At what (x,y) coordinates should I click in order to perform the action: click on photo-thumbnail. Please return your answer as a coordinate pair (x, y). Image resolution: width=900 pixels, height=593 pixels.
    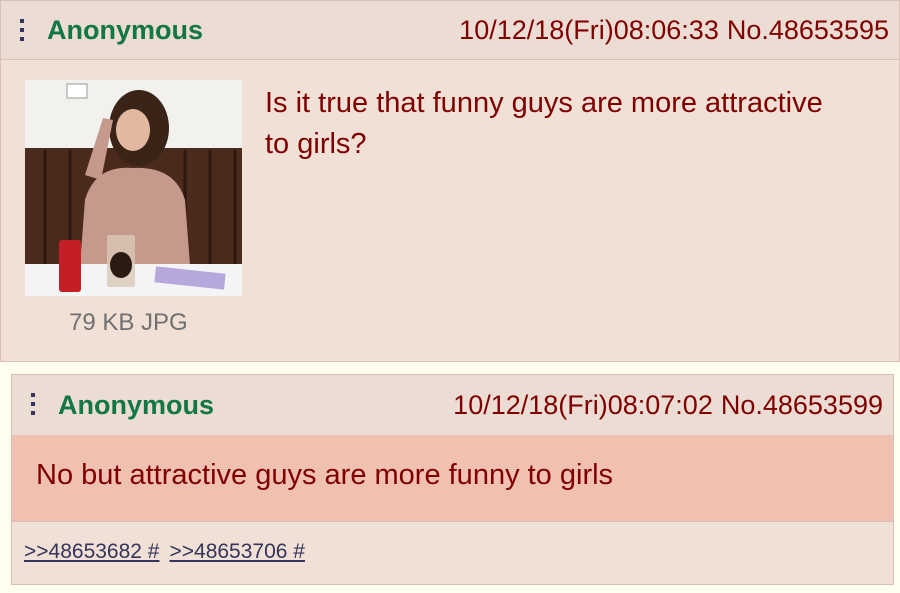
    Looking at the image, I should click on (133, 188).